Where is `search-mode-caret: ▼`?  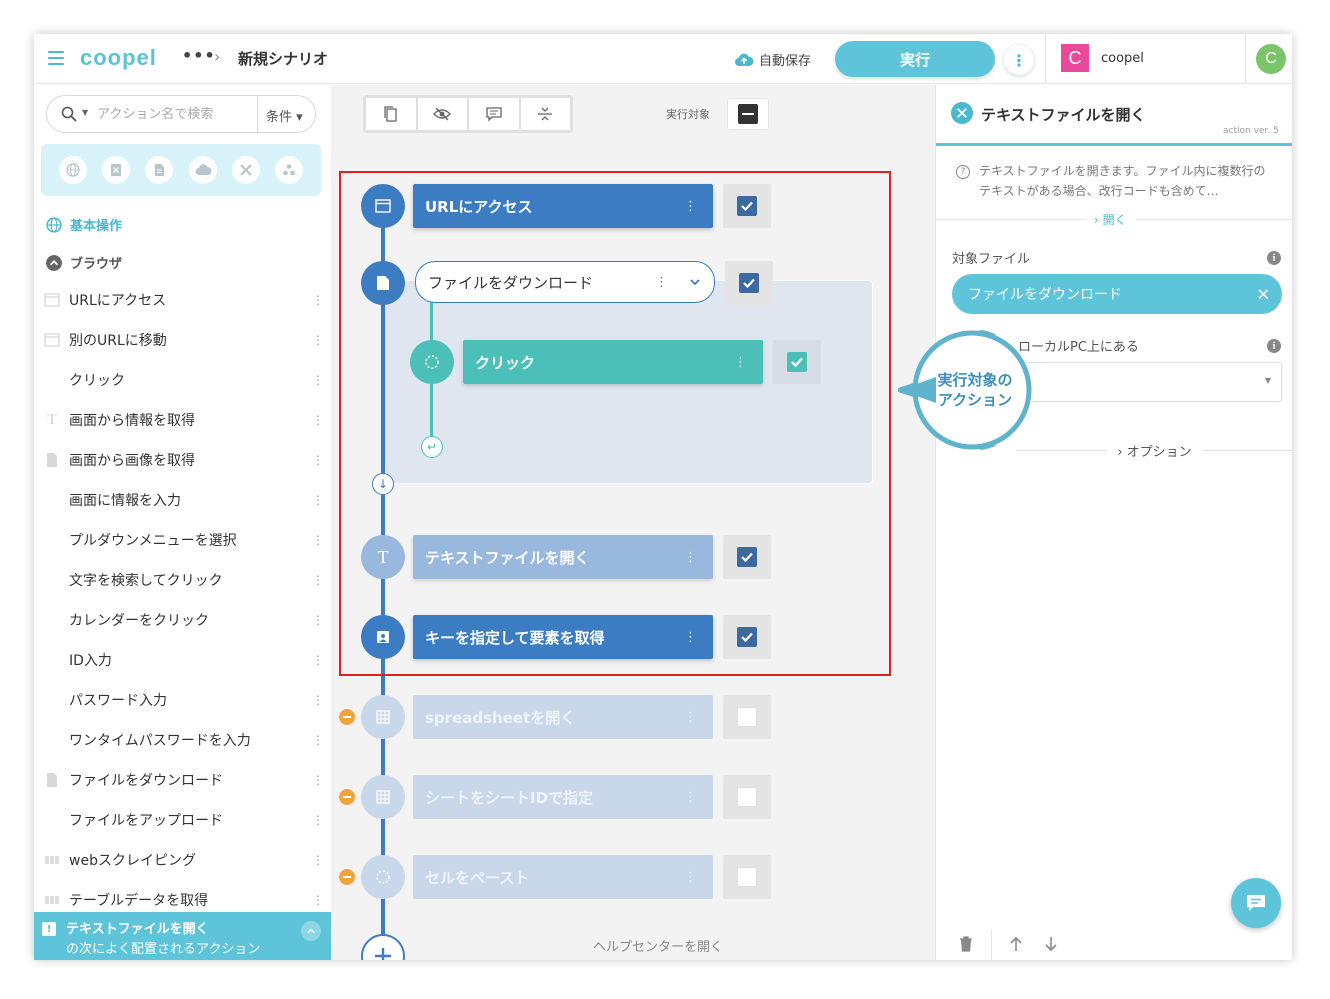 search-mode-caret: ▼ is located at coordinates (85, 112).